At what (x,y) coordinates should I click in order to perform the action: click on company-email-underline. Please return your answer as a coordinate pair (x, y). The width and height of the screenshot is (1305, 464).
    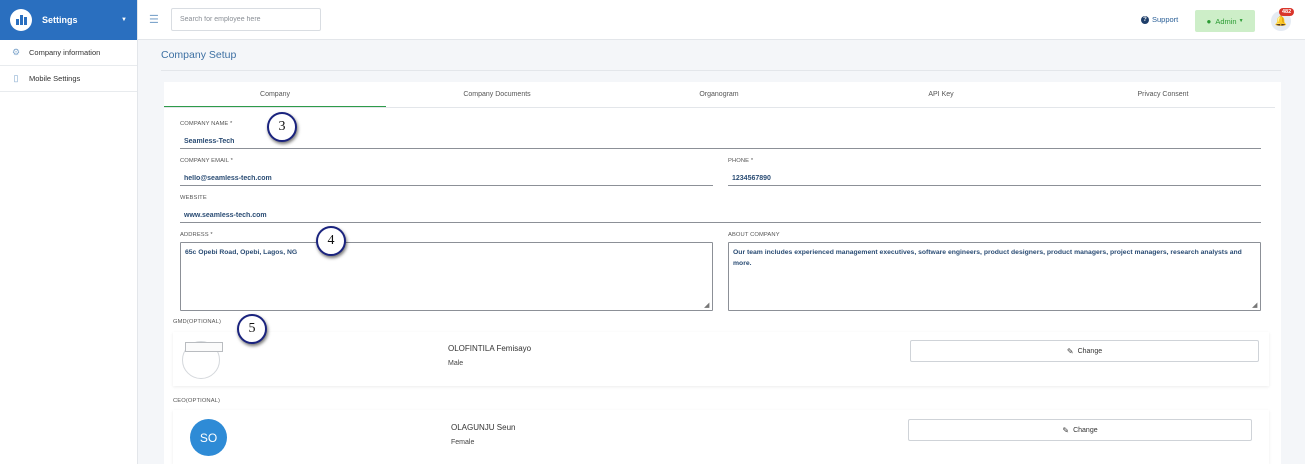
    Looking at the image, I should click on (446, 185).